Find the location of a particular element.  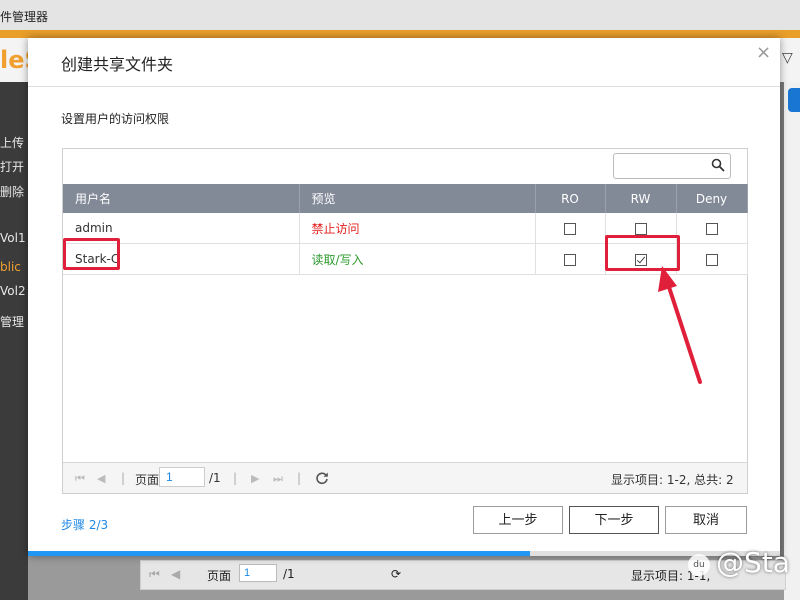

watermark-logo-icon: du is located at coordinates (699, 565).